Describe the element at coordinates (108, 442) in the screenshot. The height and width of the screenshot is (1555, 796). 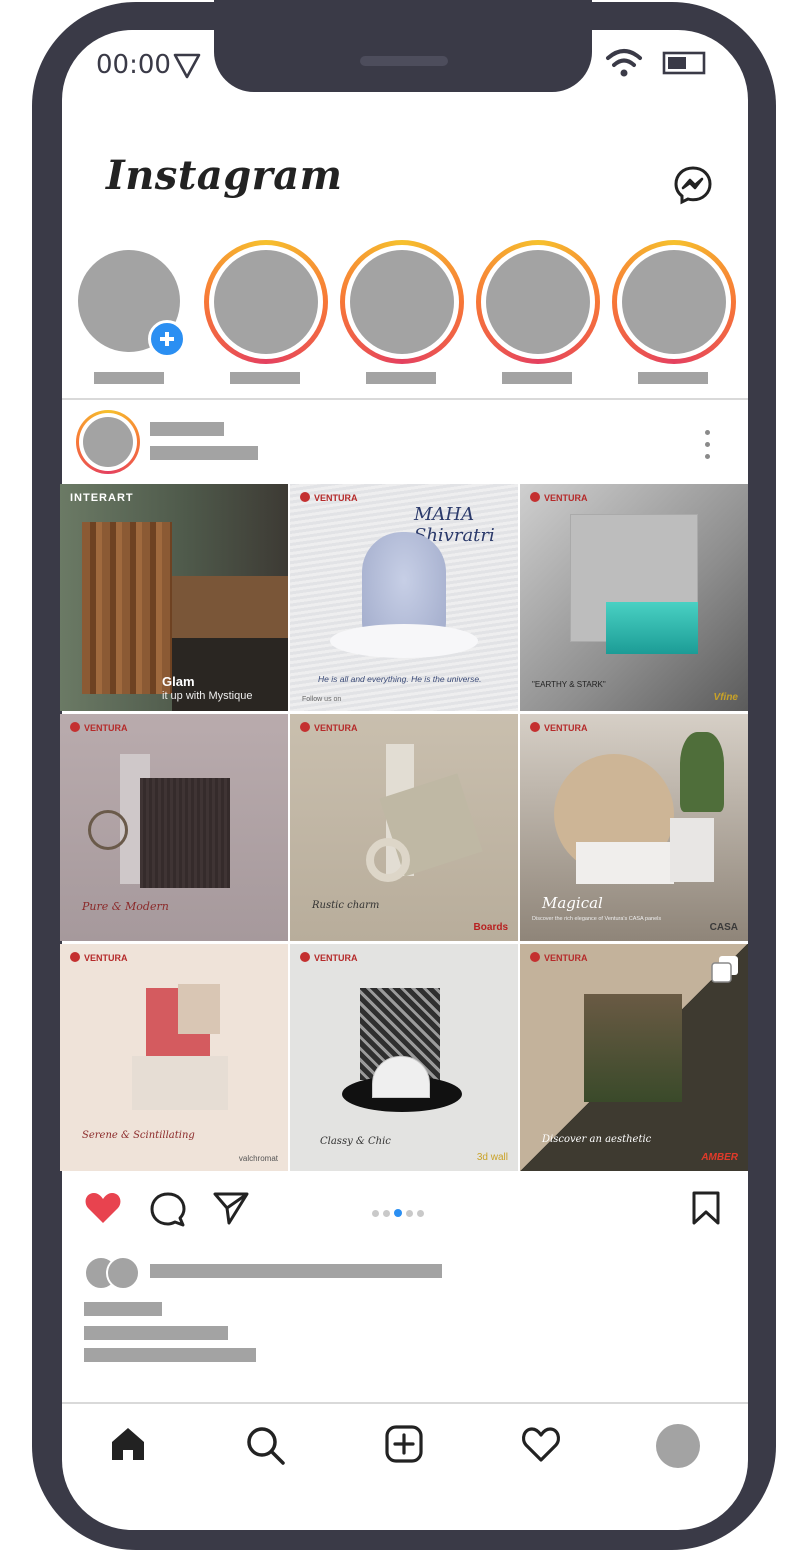
I see `post-author-avatar` at that location.